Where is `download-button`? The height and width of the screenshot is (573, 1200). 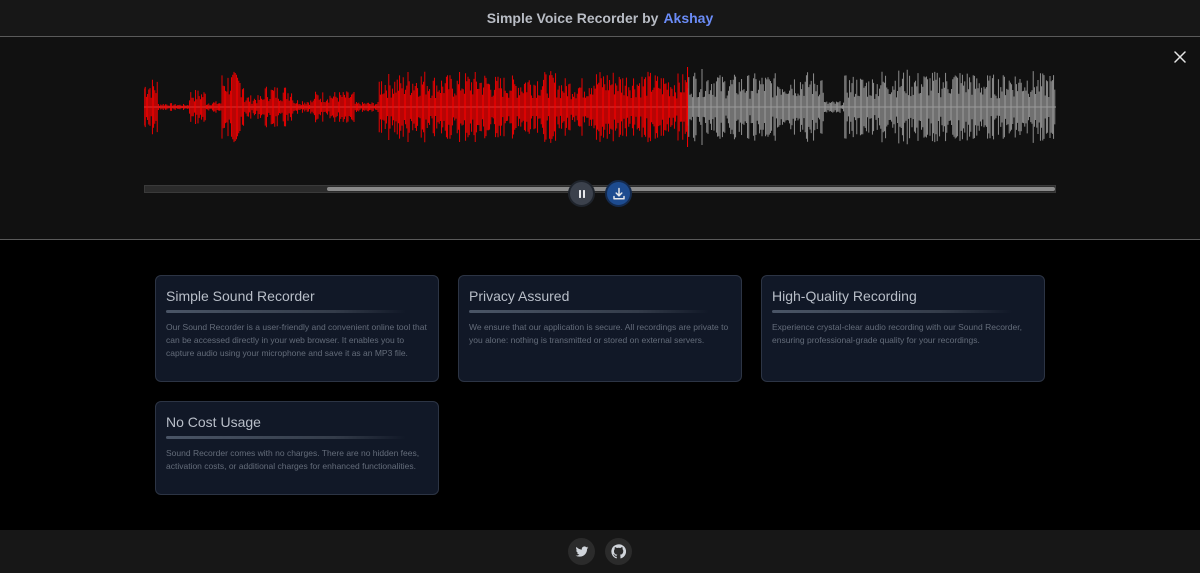
download-button is located at coordinates (618, 193).